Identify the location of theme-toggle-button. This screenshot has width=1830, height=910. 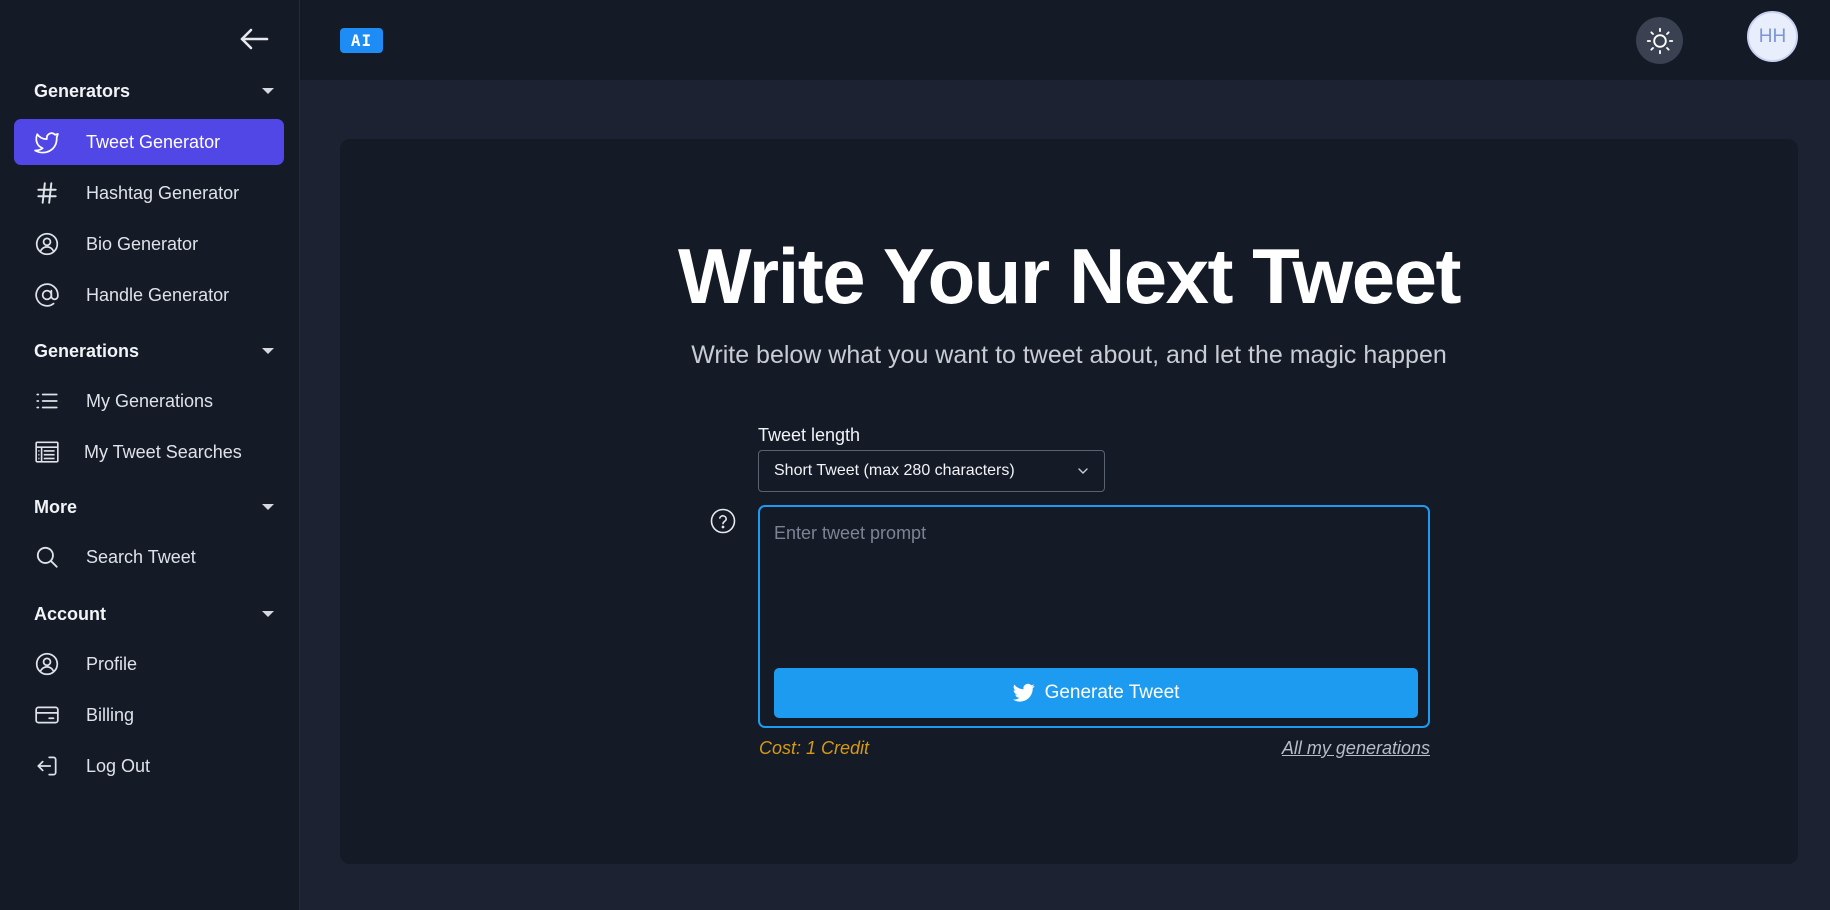
(1659, 40).